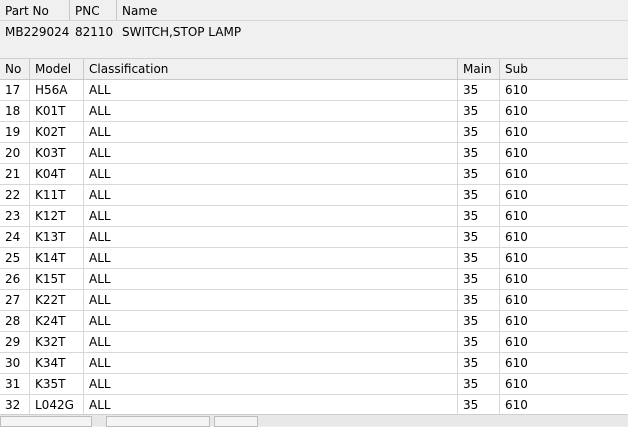 Image resolution: width=628 pixels, height=427 pixels. I want to click on table-row: 24 K13T ALL 35 610, so click(314, 237).